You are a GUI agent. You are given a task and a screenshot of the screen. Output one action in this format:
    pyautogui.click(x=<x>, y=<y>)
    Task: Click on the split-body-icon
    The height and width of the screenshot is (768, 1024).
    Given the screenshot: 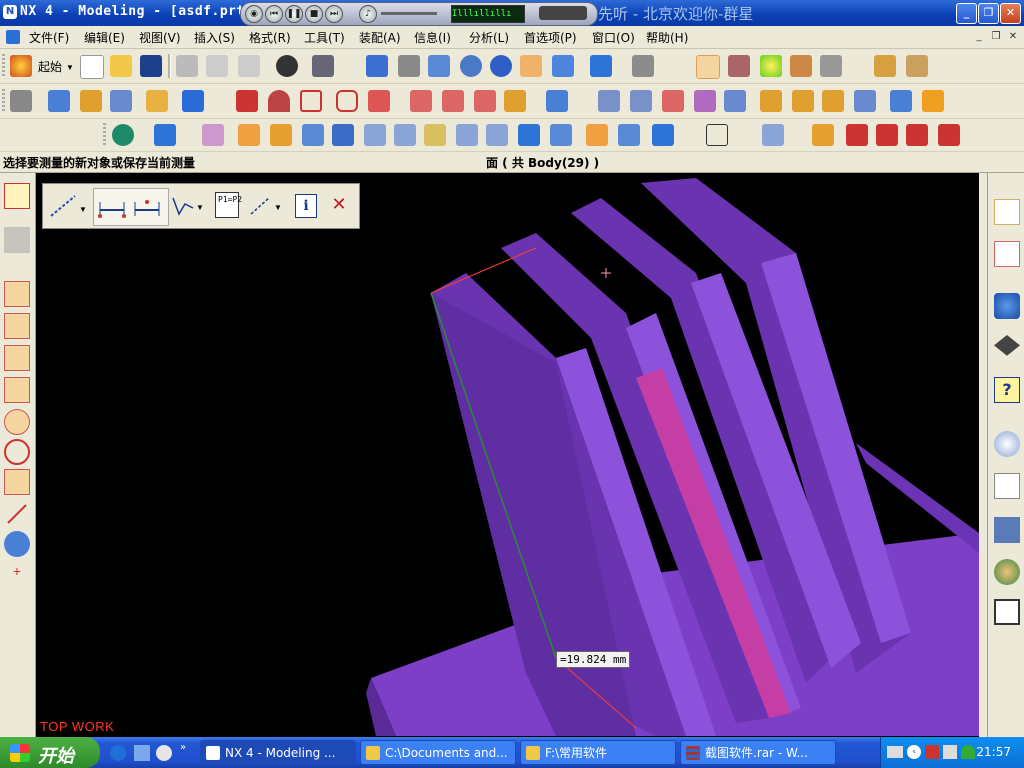 What is the action you would take?
    pyautogui.click(x=629, y=135)
    